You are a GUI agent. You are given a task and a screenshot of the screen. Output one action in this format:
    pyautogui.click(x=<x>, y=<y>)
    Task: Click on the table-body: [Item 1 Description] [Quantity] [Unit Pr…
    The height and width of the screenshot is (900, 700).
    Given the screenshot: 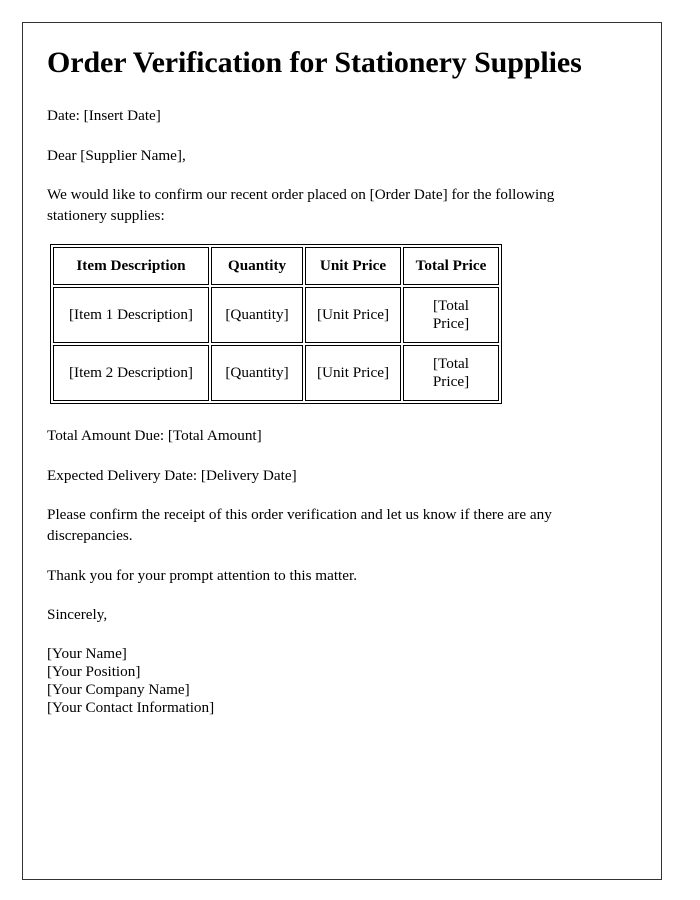 What is the action you would take?
    pyautogui.click(x=276, y=344)
    